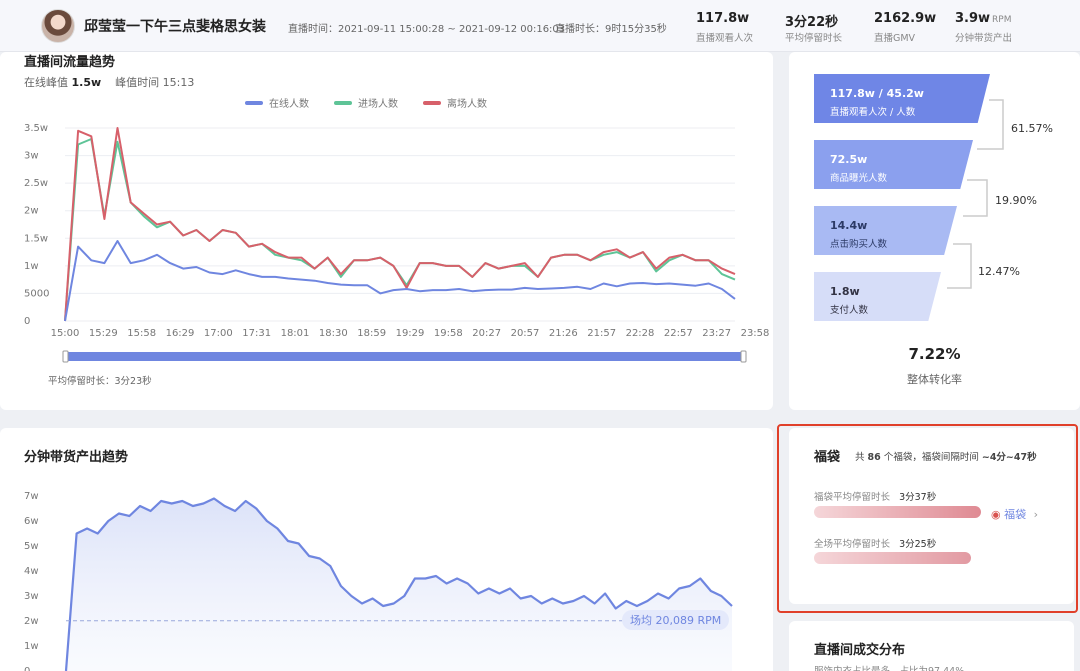  I want to click on x-tick-label: 18:30, so click(333, 333).